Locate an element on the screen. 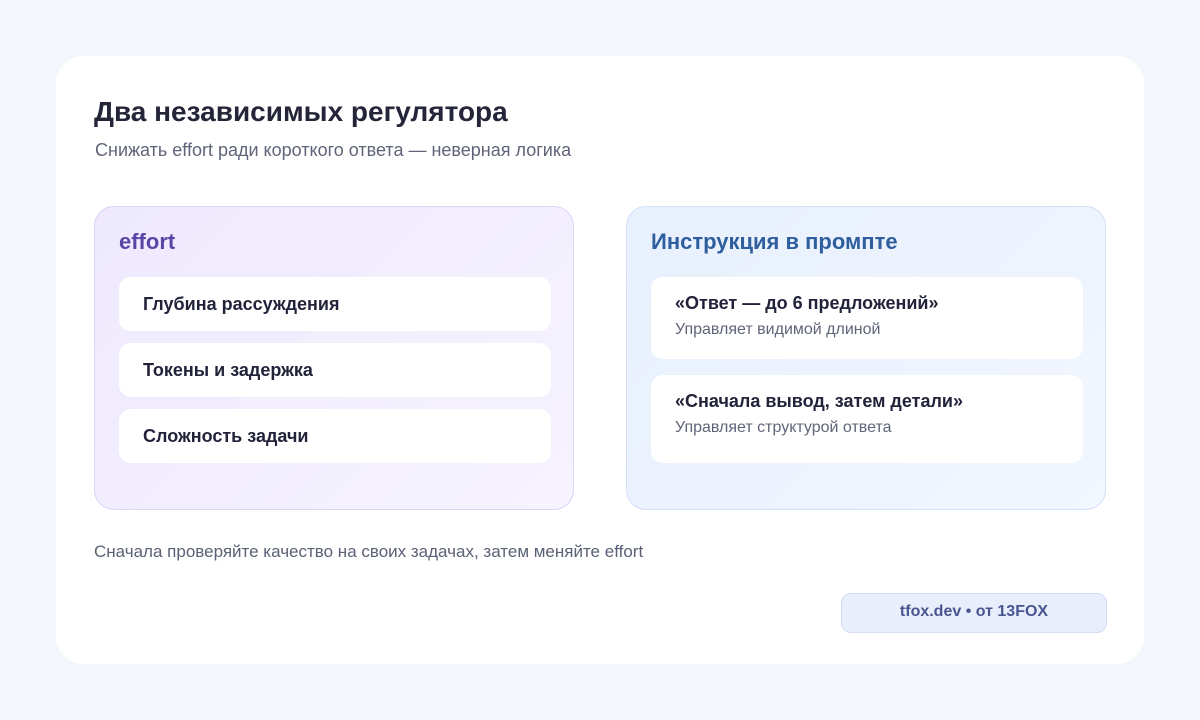 The width and height of the screenshot is (1200, 720). instruction-item-label: «Ответ — до 6 предложений» is located at coordinates (807, 303).